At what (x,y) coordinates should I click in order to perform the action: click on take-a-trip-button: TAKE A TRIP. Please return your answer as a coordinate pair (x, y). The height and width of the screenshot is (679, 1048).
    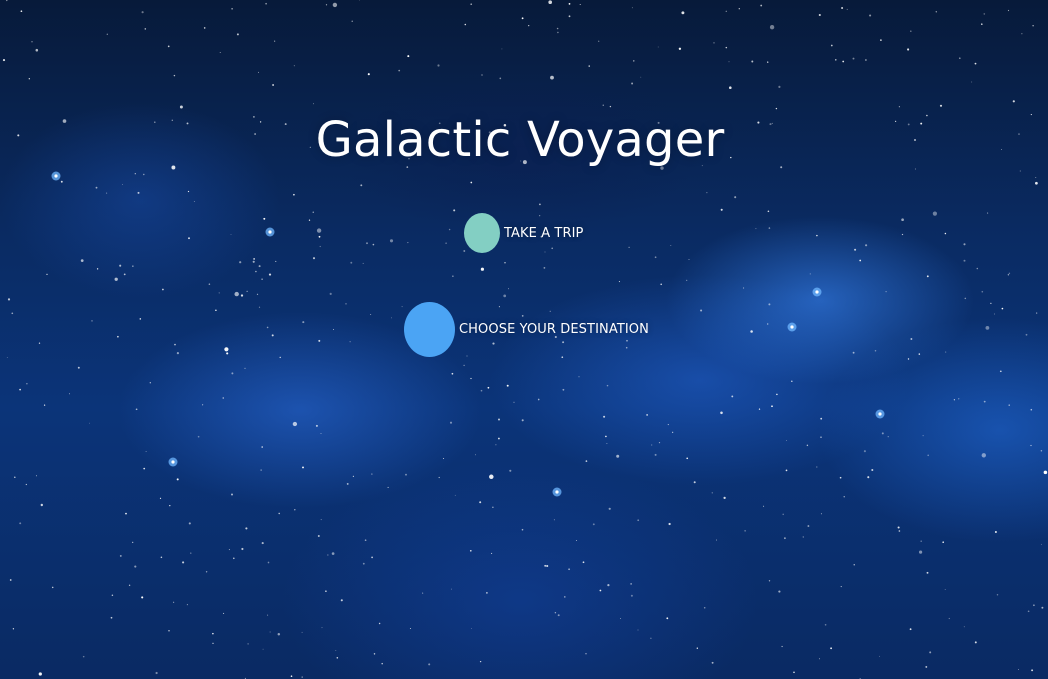
    Looking at the image, I should click on (523, 233).